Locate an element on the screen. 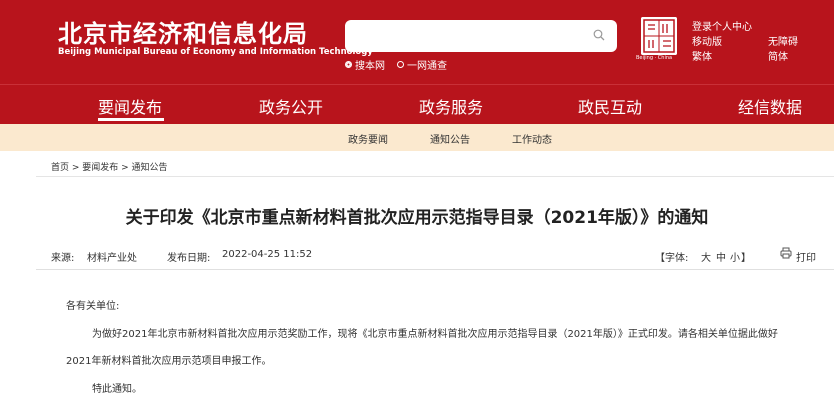  seal-caption: Beijing · China is located at coordinates (654, 58).